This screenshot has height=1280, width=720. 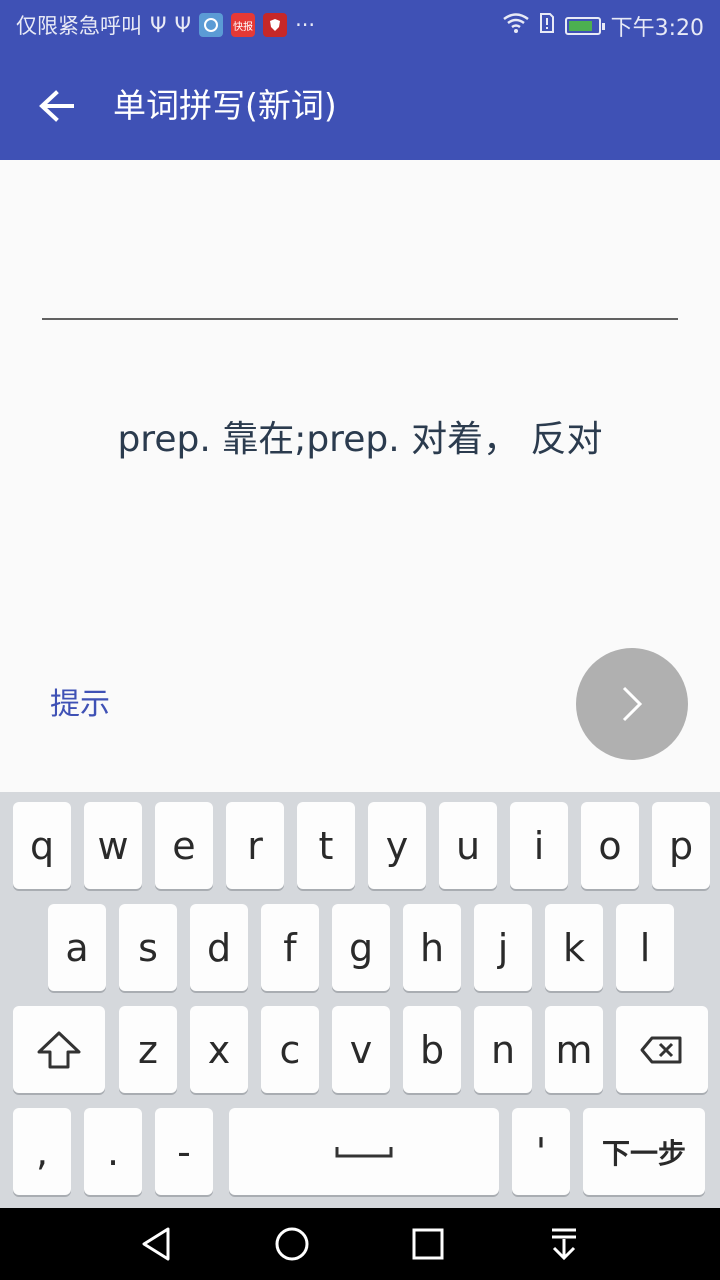 I want to click on battery-level, so click(x=580, y=26).